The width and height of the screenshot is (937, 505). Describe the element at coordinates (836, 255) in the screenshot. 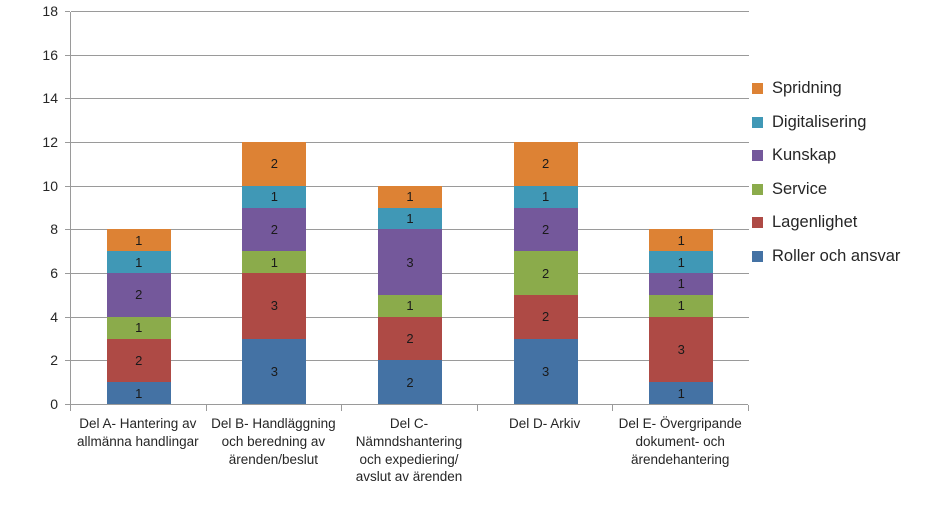

I see `legend-label: Roller och ansvar` at that location.